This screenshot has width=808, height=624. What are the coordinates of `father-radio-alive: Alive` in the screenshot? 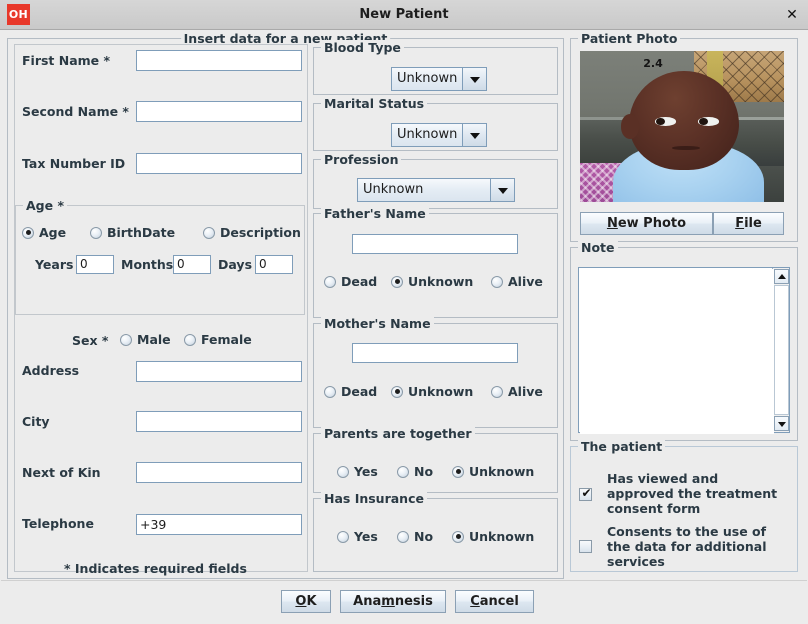 It's located at (517, 281).